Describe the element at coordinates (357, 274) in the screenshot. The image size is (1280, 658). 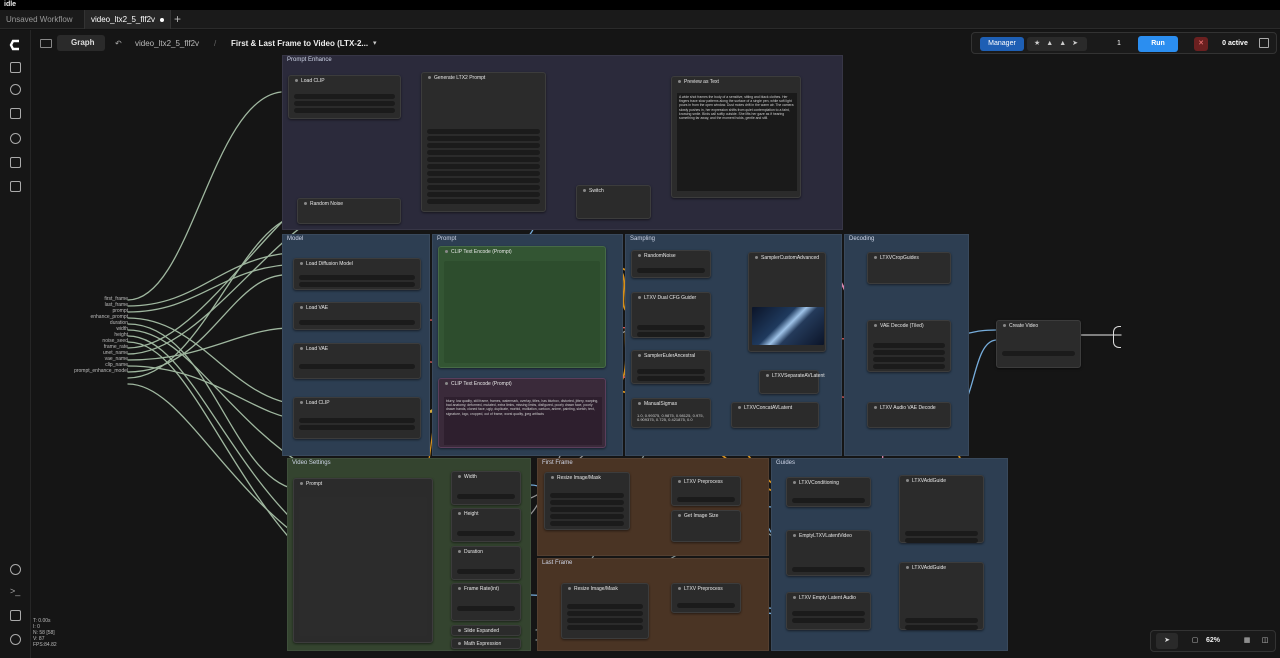
I see `node-load-diffusion-model: Load Diffusion Model` at that location.